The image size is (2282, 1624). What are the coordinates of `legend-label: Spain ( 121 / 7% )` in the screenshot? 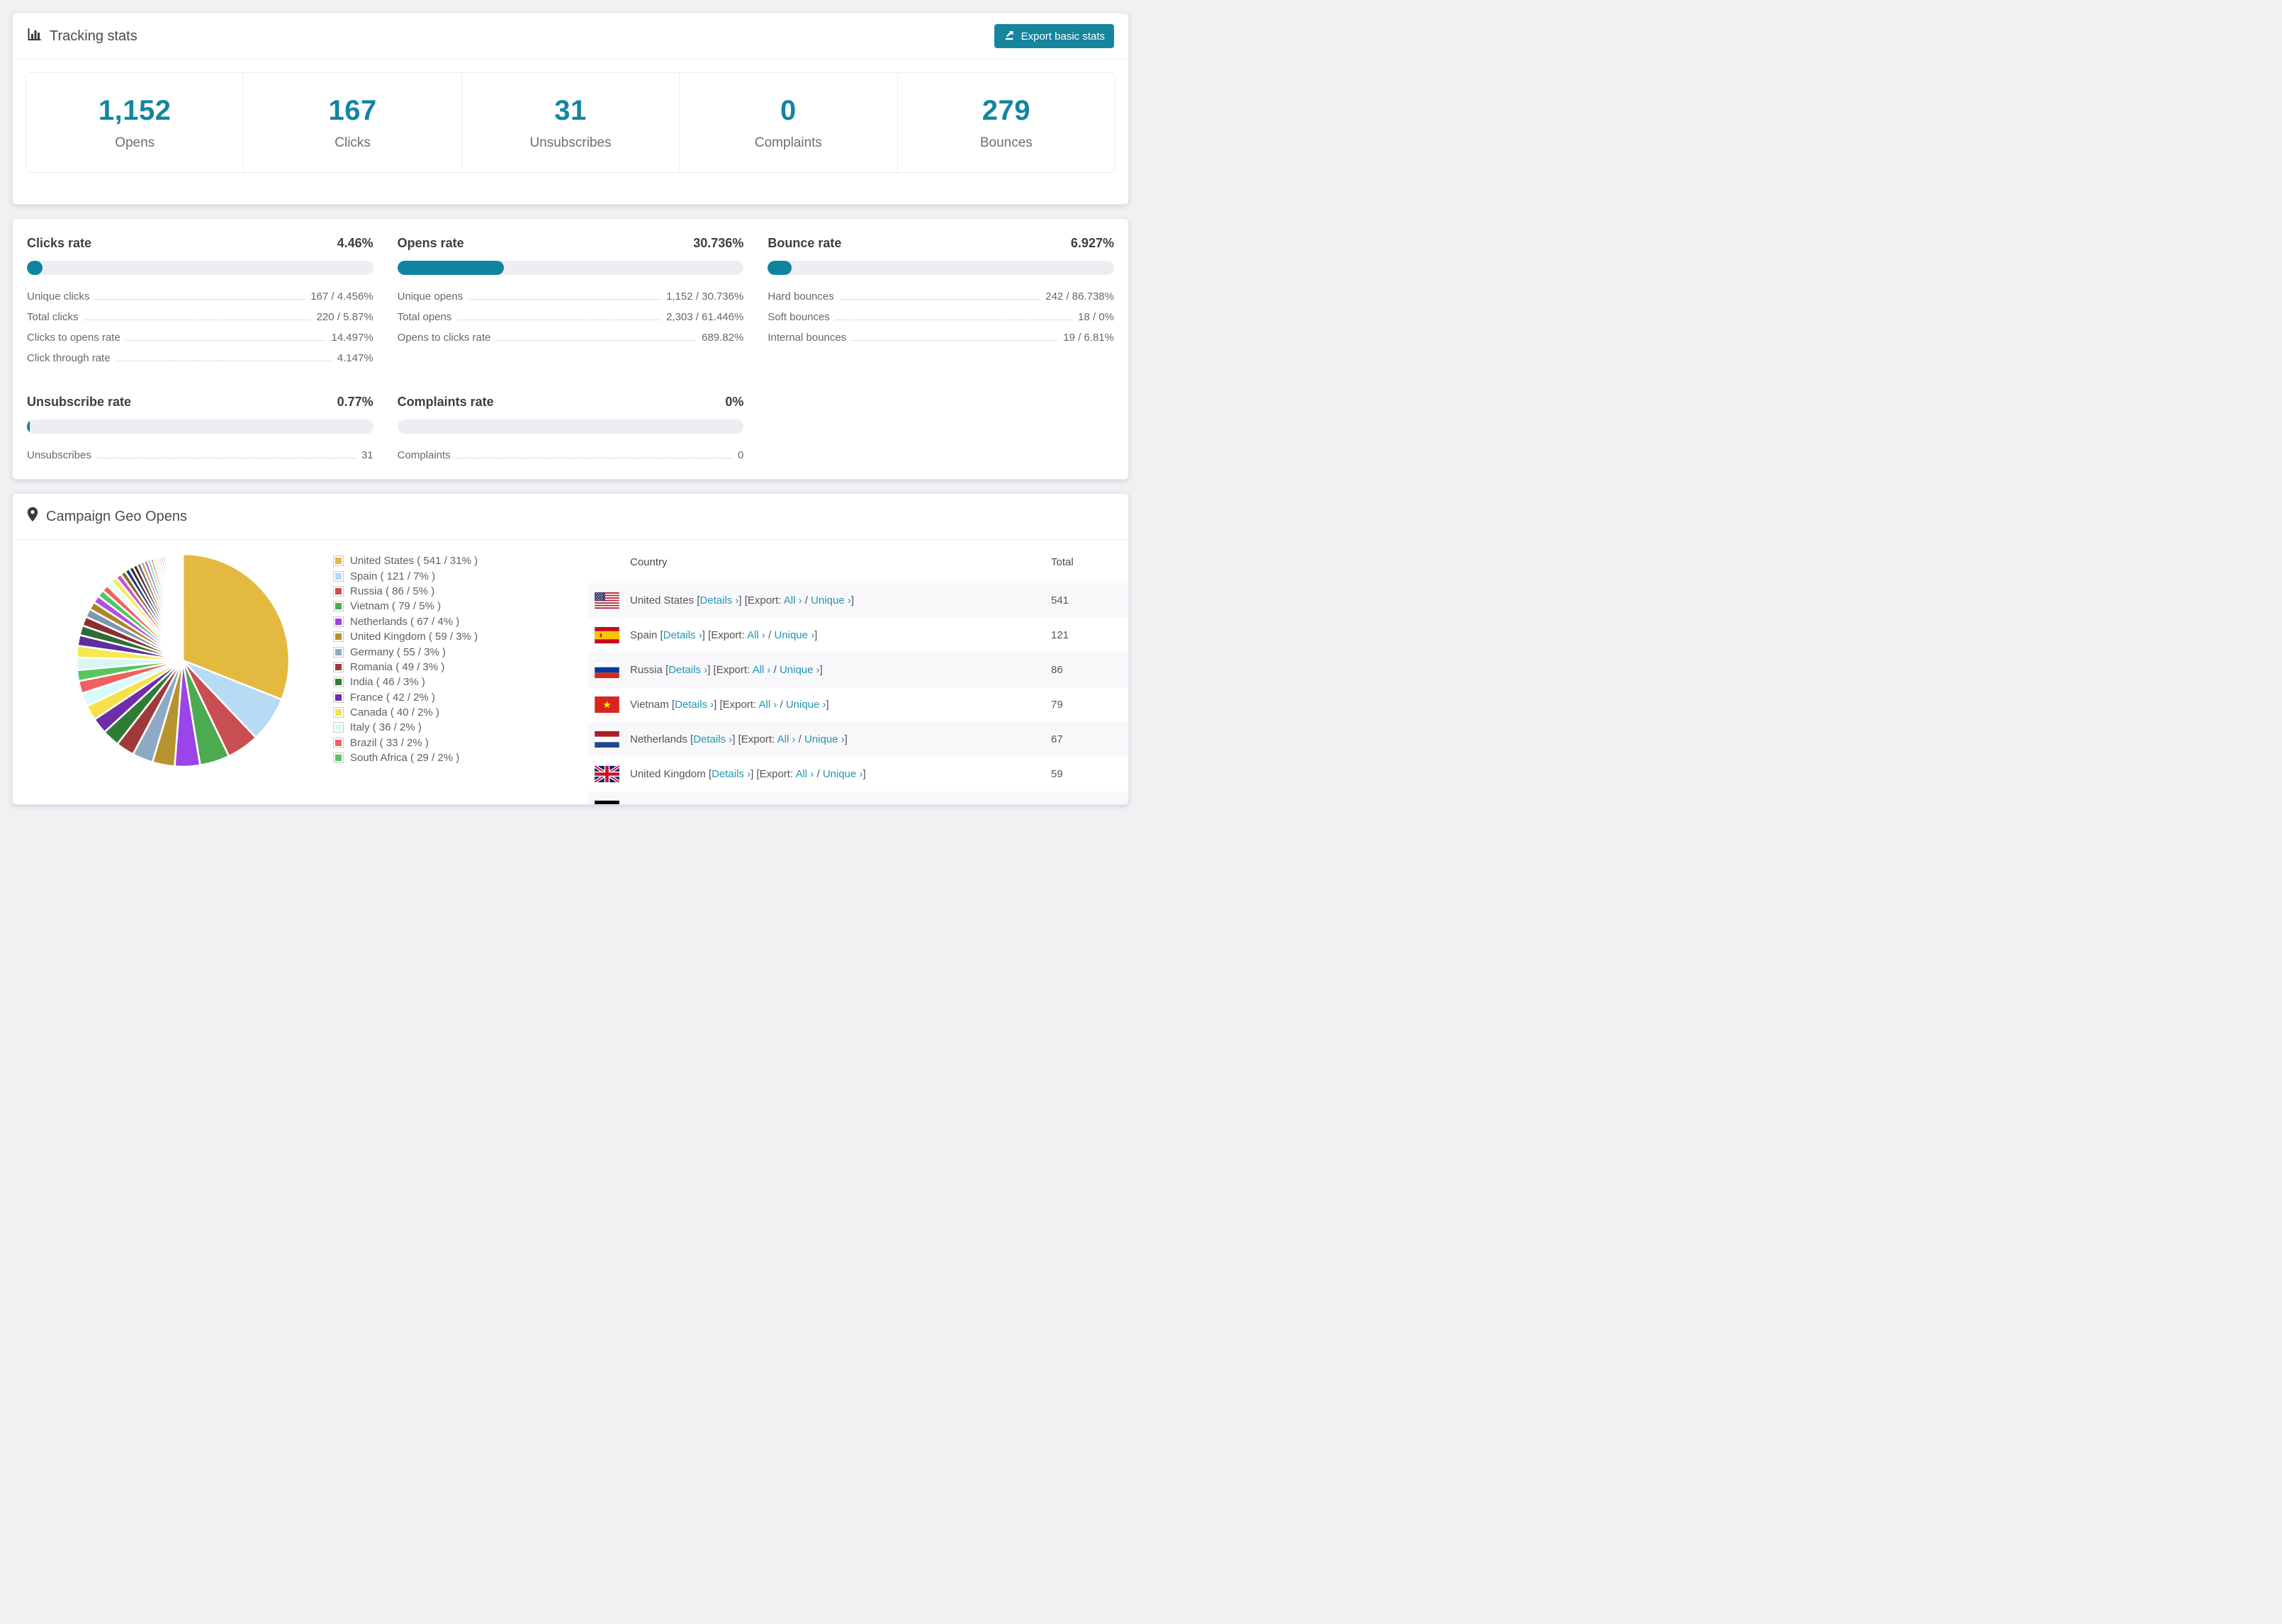 It's located at (393, 576).